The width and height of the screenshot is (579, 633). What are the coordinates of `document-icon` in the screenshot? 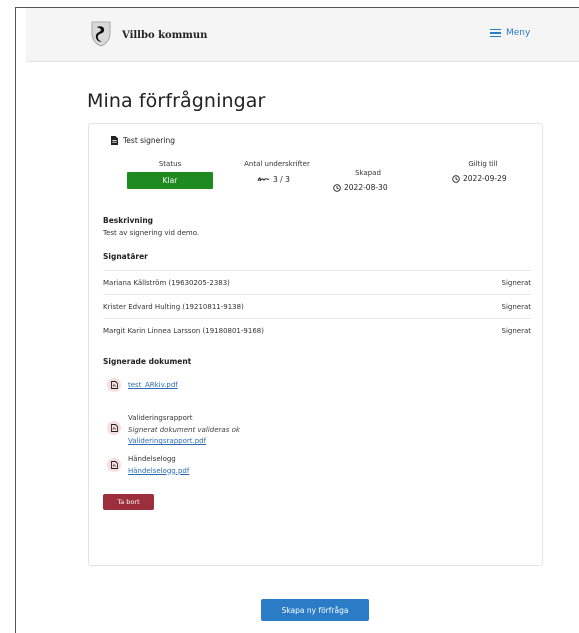 It's located at (114, 140).